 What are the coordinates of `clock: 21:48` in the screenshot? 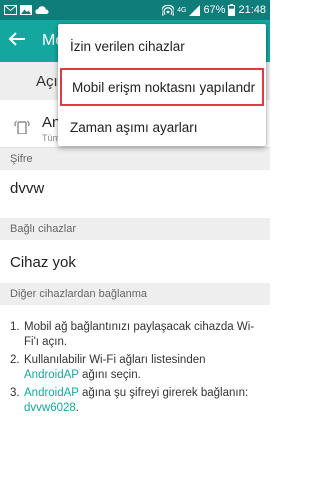 It's located at (252, 10).